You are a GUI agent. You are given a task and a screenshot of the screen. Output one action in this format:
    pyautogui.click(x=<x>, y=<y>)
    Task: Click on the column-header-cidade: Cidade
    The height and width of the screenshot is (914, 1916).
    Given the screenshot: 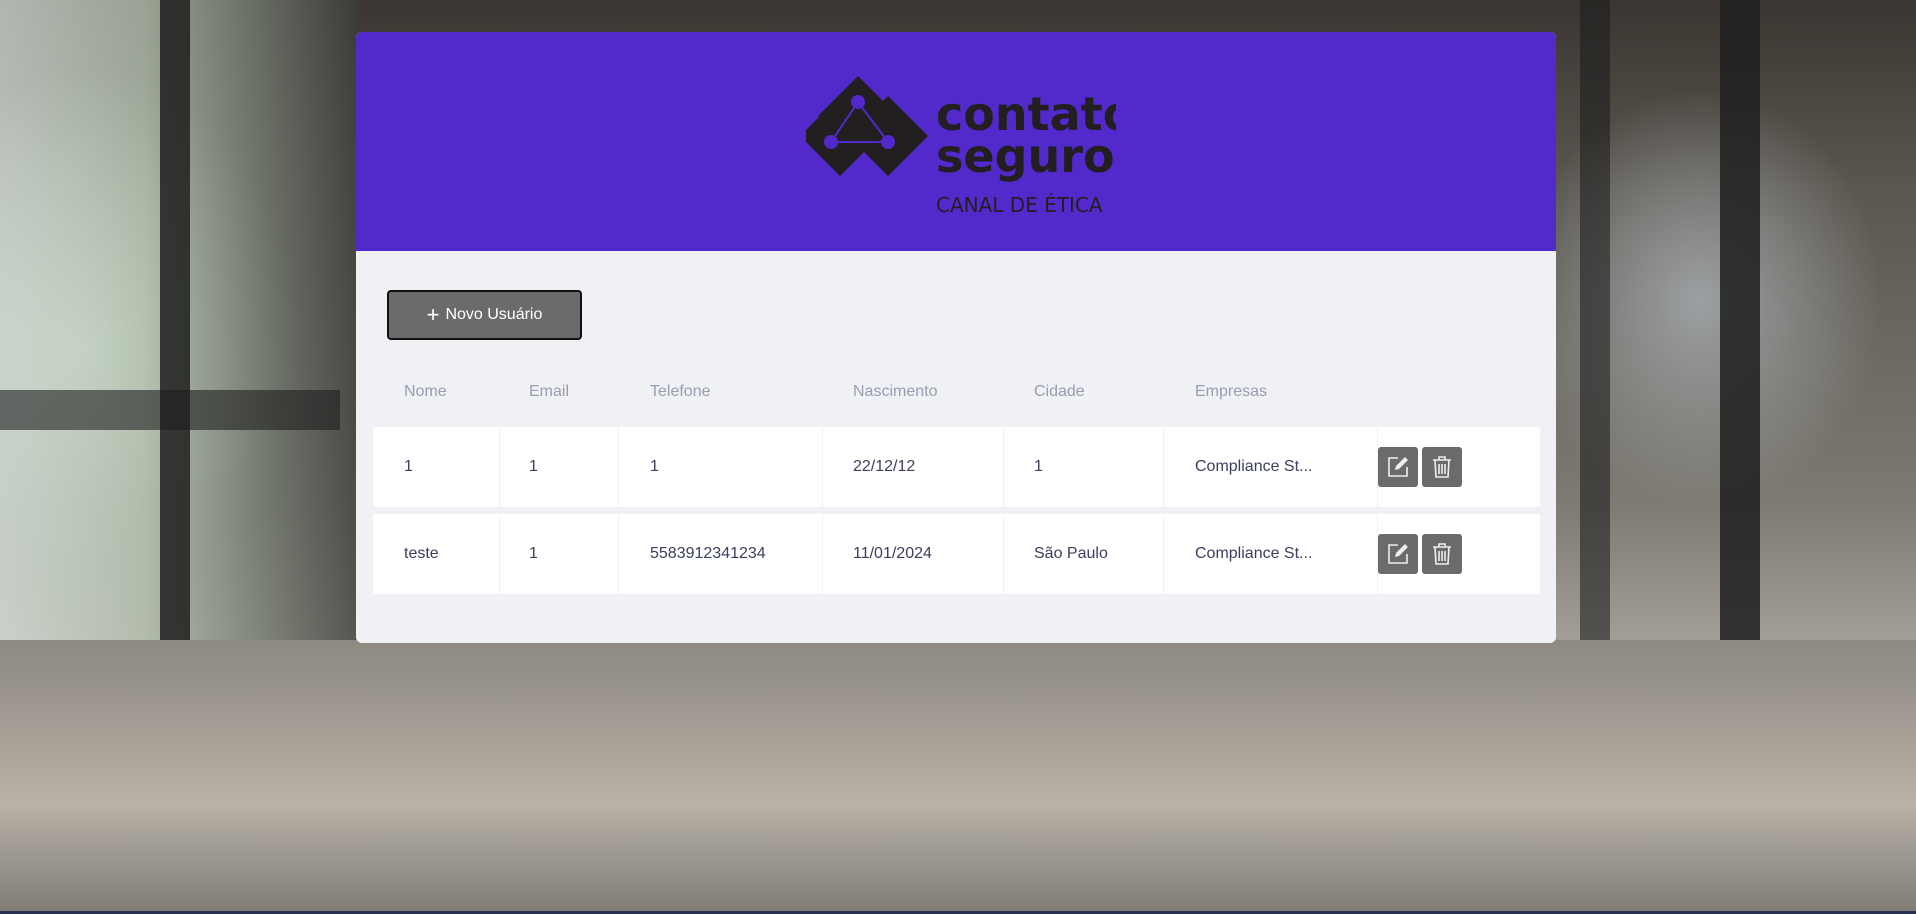 What is the action you would take?
    pyautogui.click(x=1059, y=391)
    